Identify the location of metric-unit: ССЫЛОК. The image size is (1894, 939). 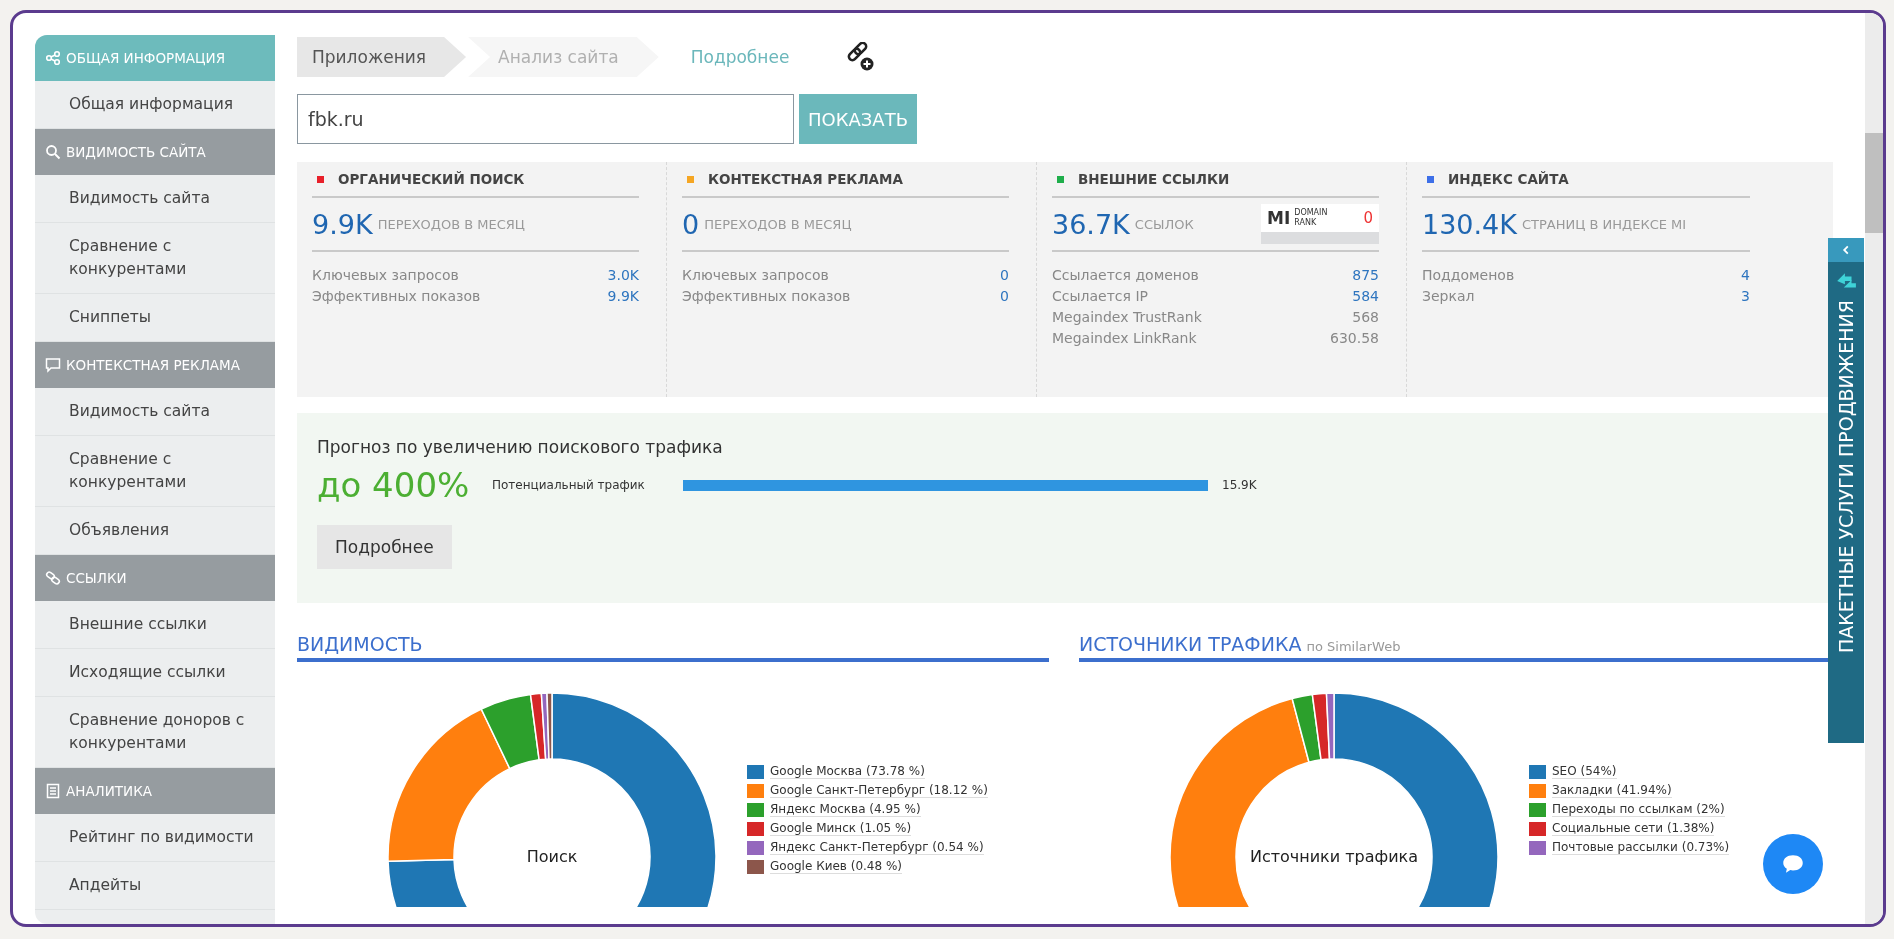
(1164, 224).